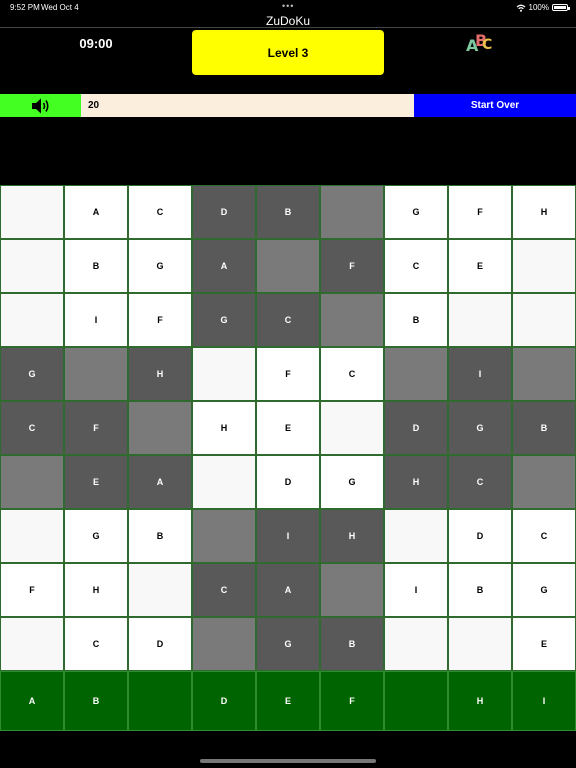 The width and height of the screenshot is (576, 768). Describe the element at coordinates (520, 8) in the screenshot. I see `wifi-icon` at that location.